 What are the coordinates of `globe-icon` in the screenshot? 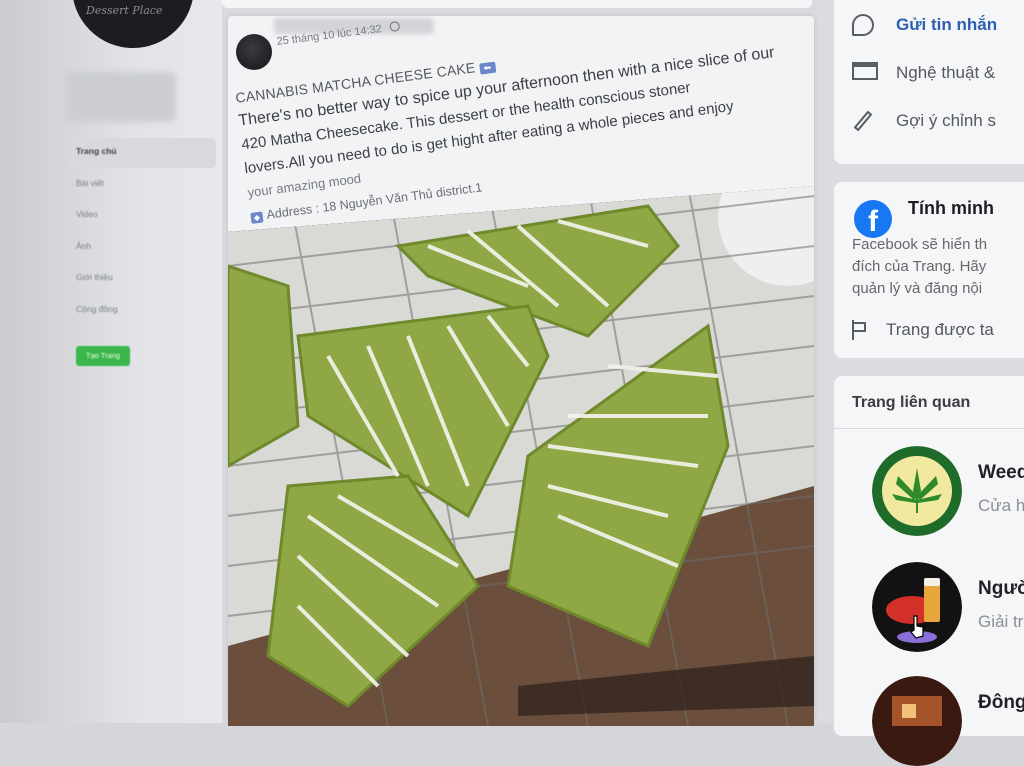 It's located at (394, 26).